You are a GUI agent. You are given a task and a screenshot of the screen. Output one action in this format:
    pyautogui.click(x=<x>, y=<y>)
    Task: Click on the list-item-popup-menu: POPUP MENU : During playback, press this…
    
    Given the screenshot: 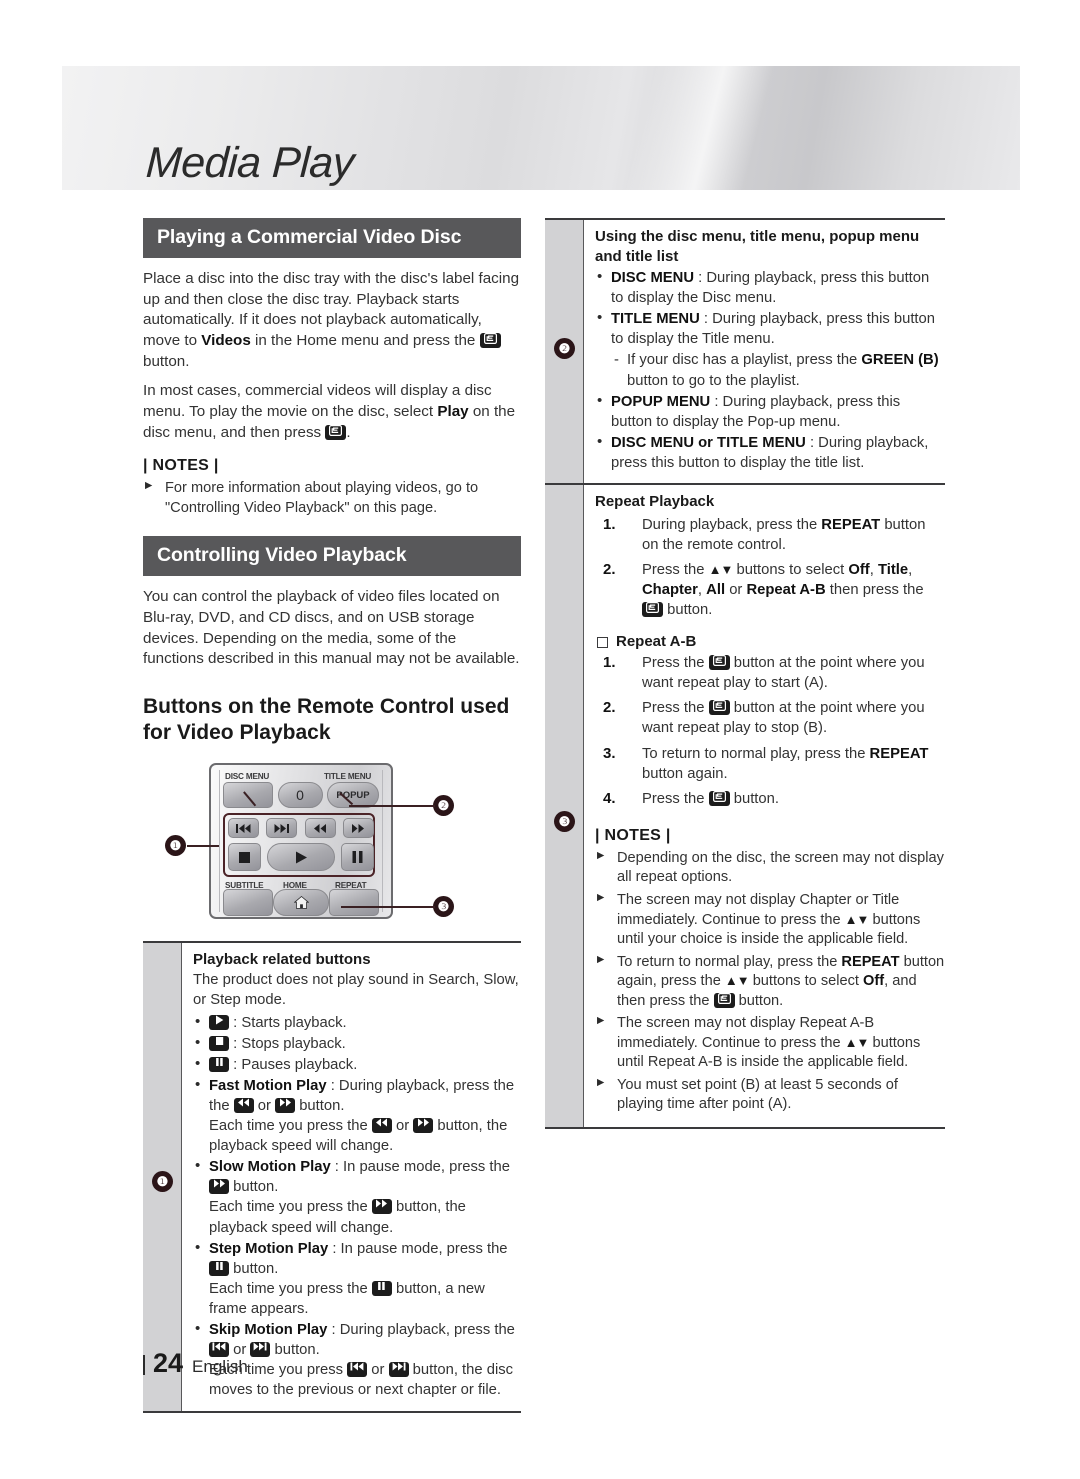 What is the action you would take?
    pyautogui.click(x=770, y=411)
    